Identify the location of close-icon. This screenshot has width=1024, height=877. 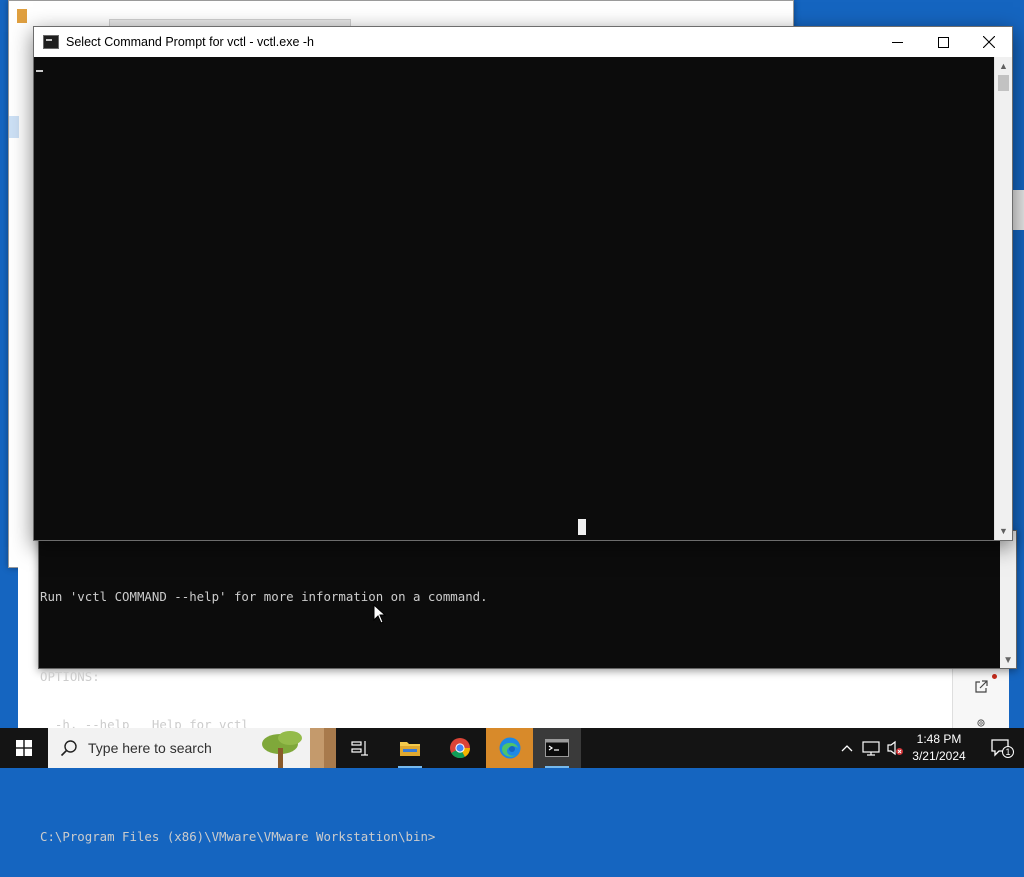
(989, 42).